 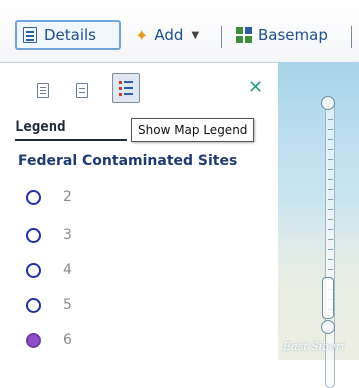 What do you see at coordinates (67, 305) in the screenshot?
I see `legend-item-label: 5` at bounding box center [67, 305].